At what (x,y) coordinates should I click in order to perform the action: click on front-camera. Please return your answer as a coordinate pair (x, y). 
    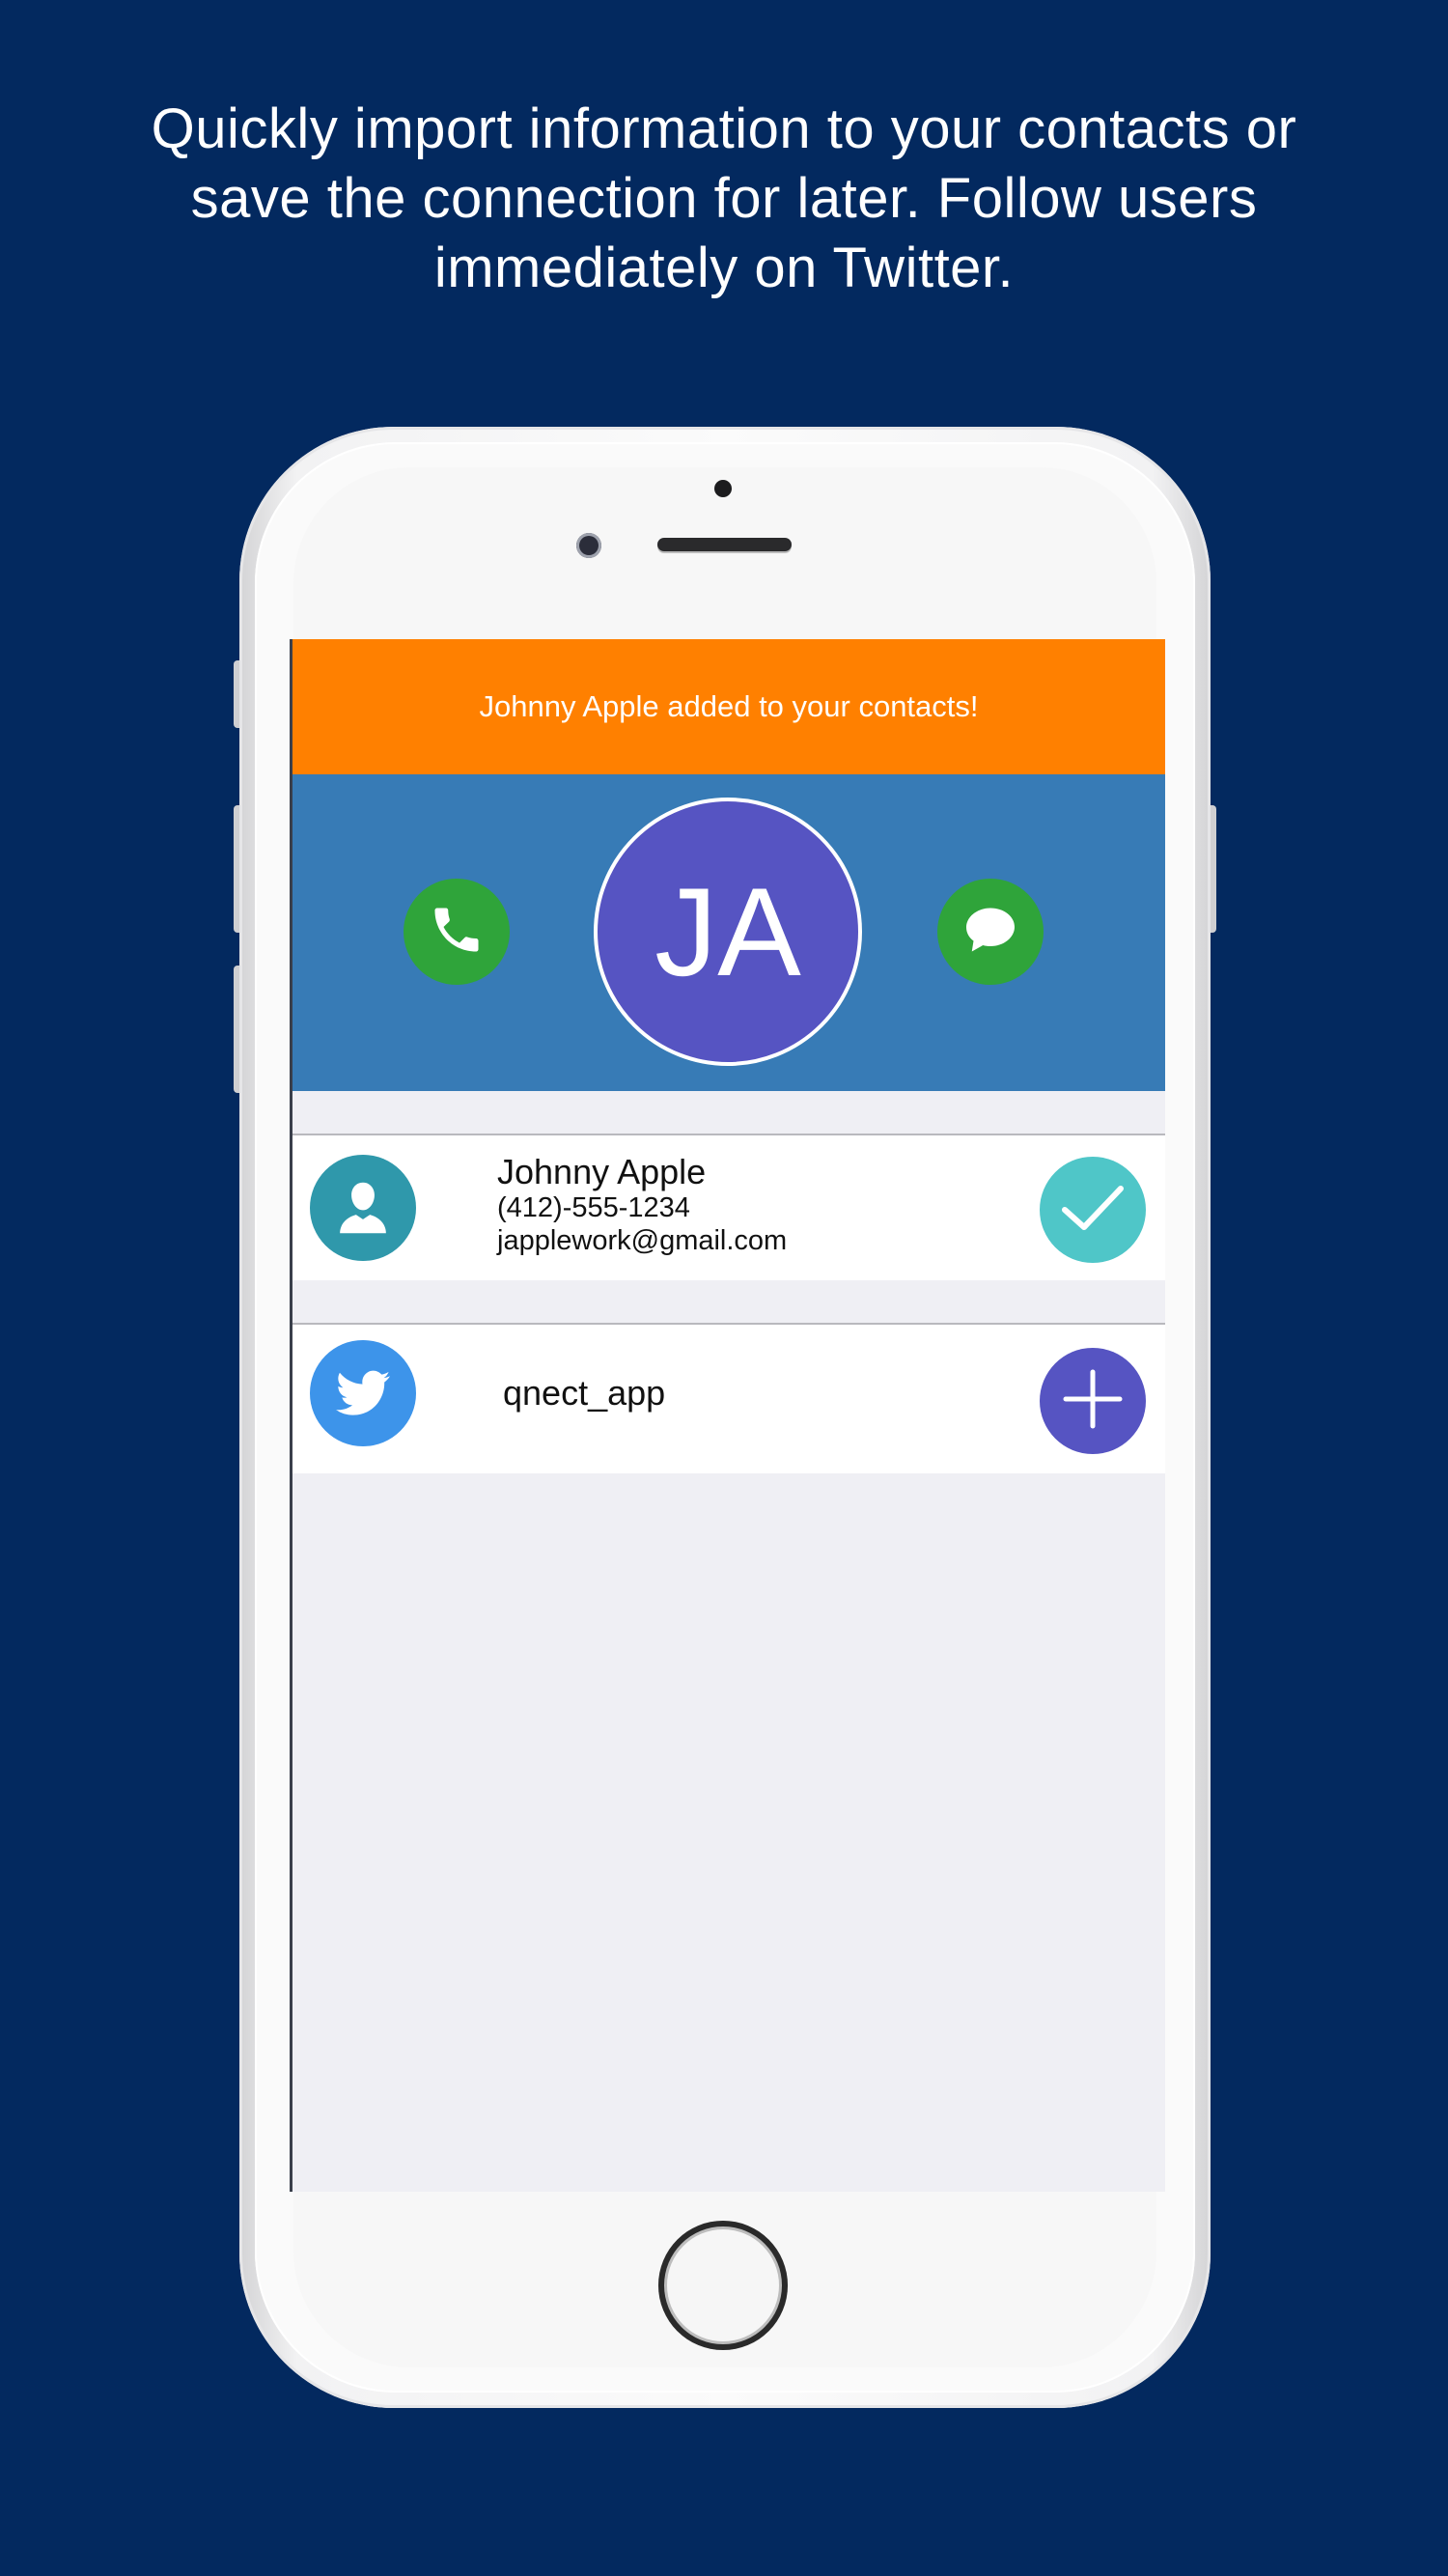
    Looking at the image, I should click on (588, 545).